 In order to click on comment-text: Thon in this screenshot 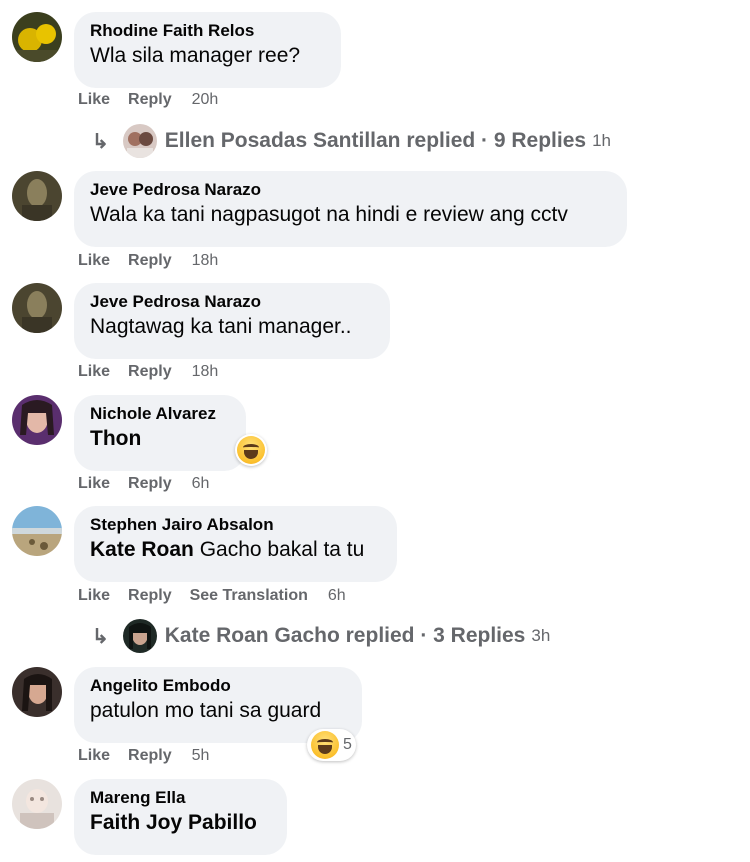, I will do `click(116, 438)`.